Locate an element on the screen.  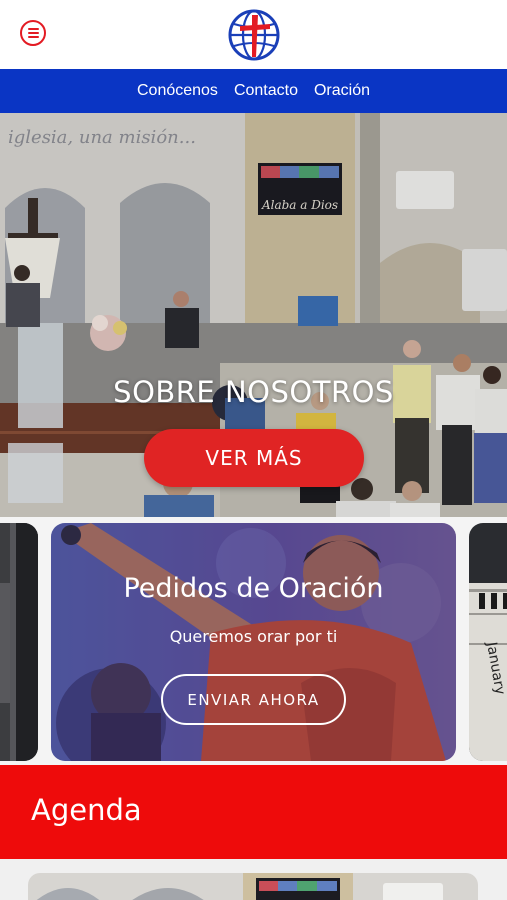
carousel-card-next: January is located at coordinates (488, 642).